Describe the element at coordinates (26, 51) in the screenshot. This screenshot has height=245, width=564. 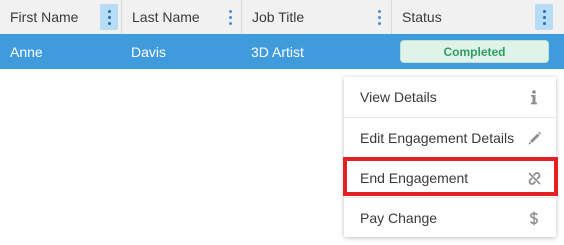
I see `cell-first-name: Anne` at that location.